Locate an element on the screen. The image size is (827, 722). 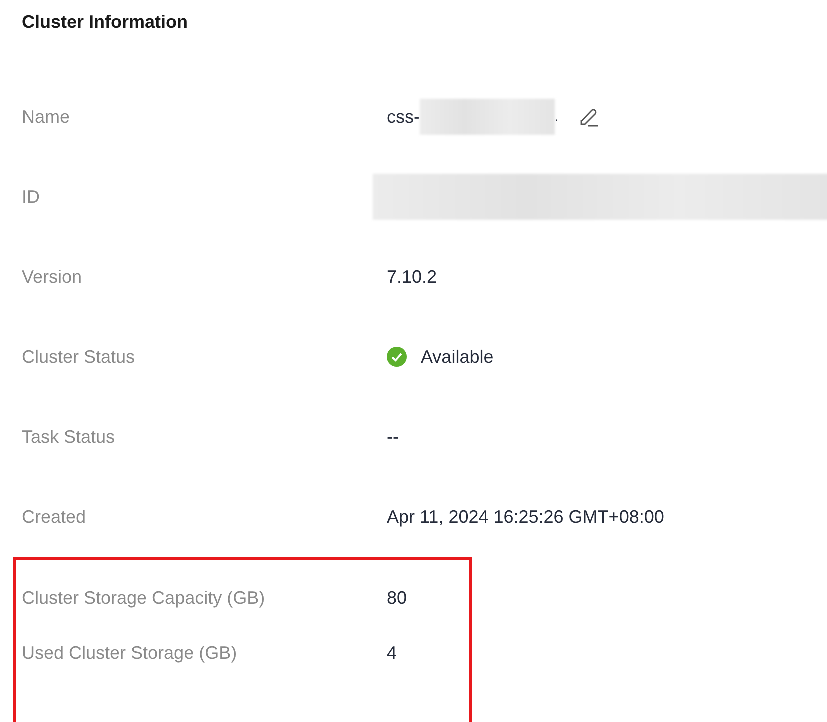
field-value: 7.10.2 is located at coordinates (412, 277).